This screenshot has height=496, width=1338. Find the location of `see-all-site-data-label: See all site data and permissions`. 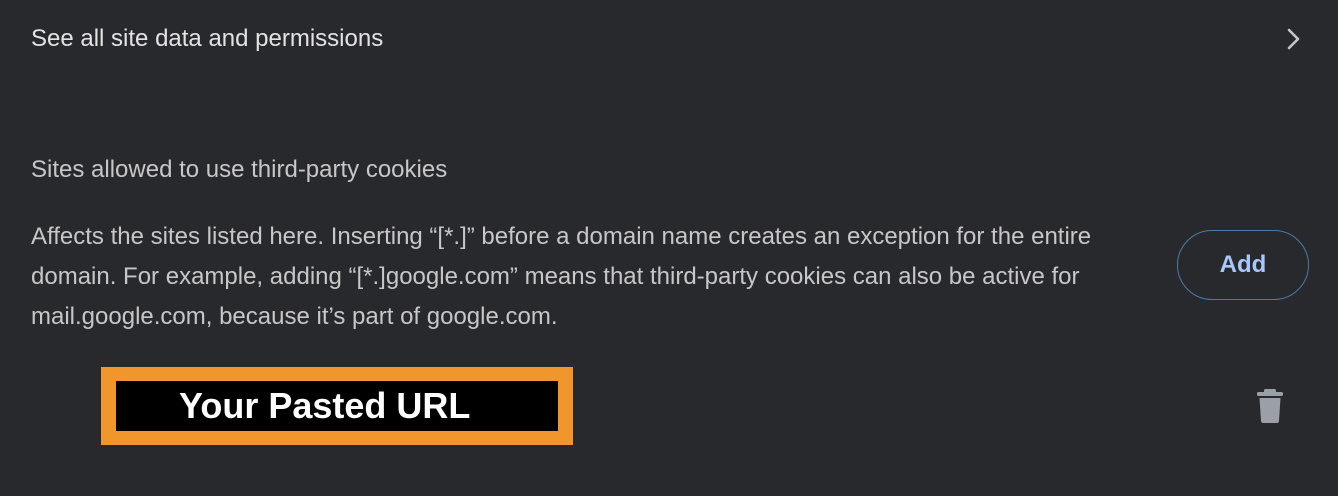

see-all-site-data-label: See all site data and permissions is located at coordinates (207, 38).